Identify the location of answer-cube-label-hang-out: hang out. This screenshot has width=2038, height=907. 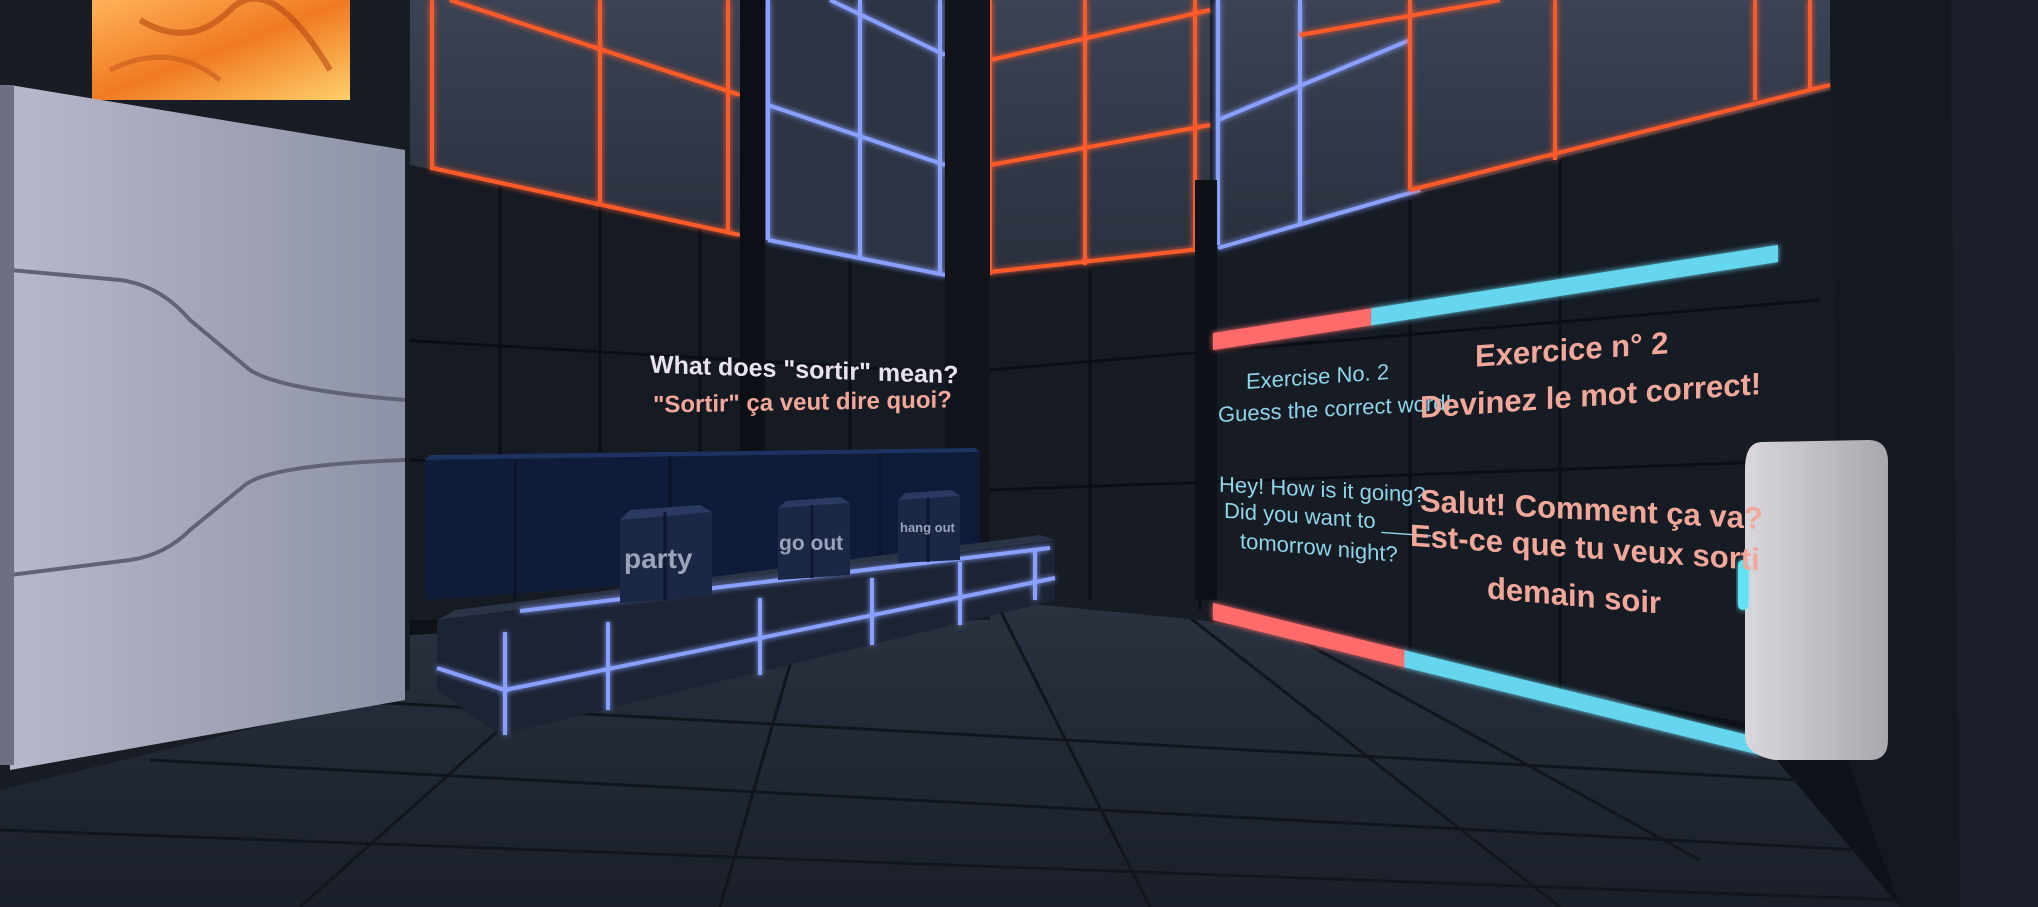
(927, 528).